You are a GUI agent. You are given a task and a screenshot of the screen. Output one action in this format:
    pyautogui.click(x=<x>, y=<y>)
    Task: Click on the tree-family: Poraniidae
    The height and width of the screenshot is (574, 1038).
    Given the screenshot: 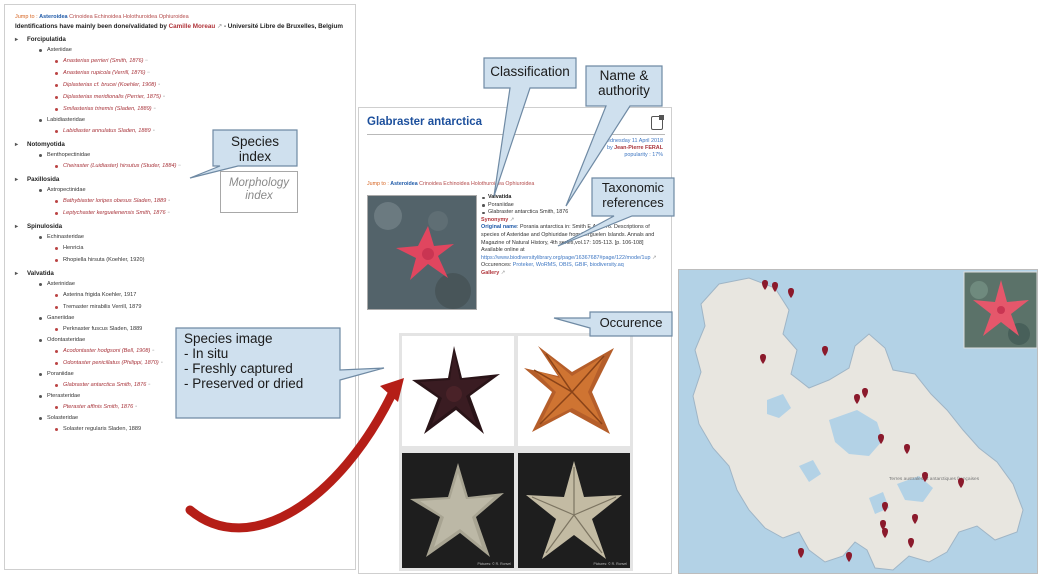 What is the action you would take?
    pyautogui.click(x=192, y=374)
    